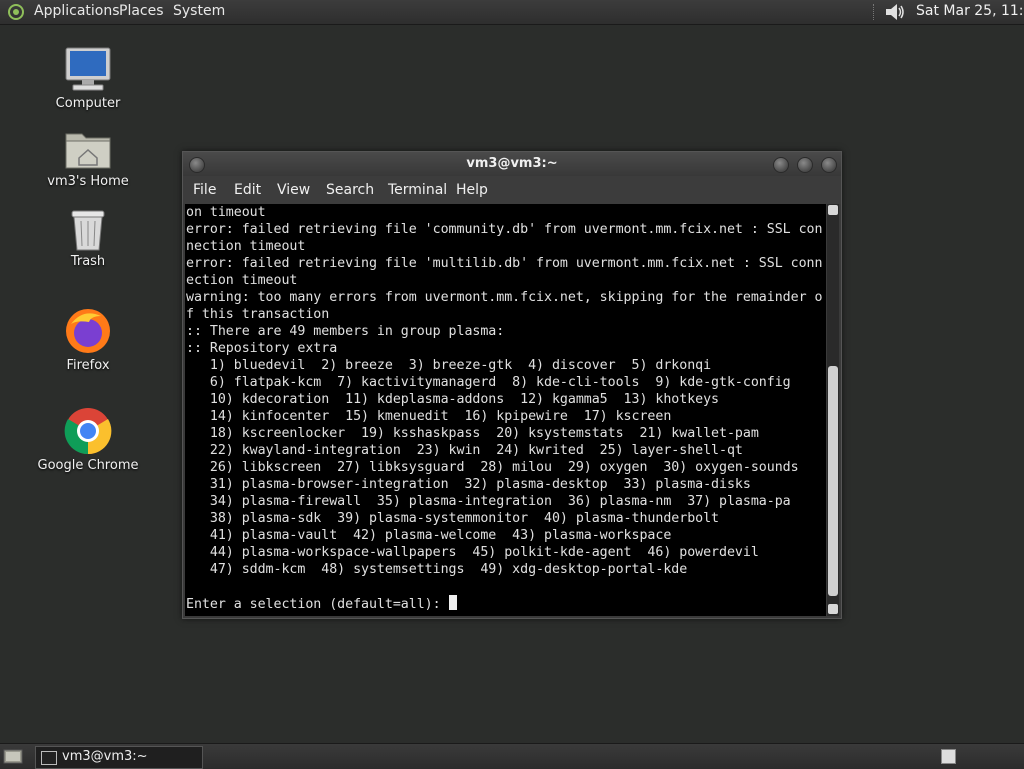 Image resolution: width=1024 pixels, height=769 pixels. I want to click on desktop-icon-home: vm3's Home, so click(88, 158).